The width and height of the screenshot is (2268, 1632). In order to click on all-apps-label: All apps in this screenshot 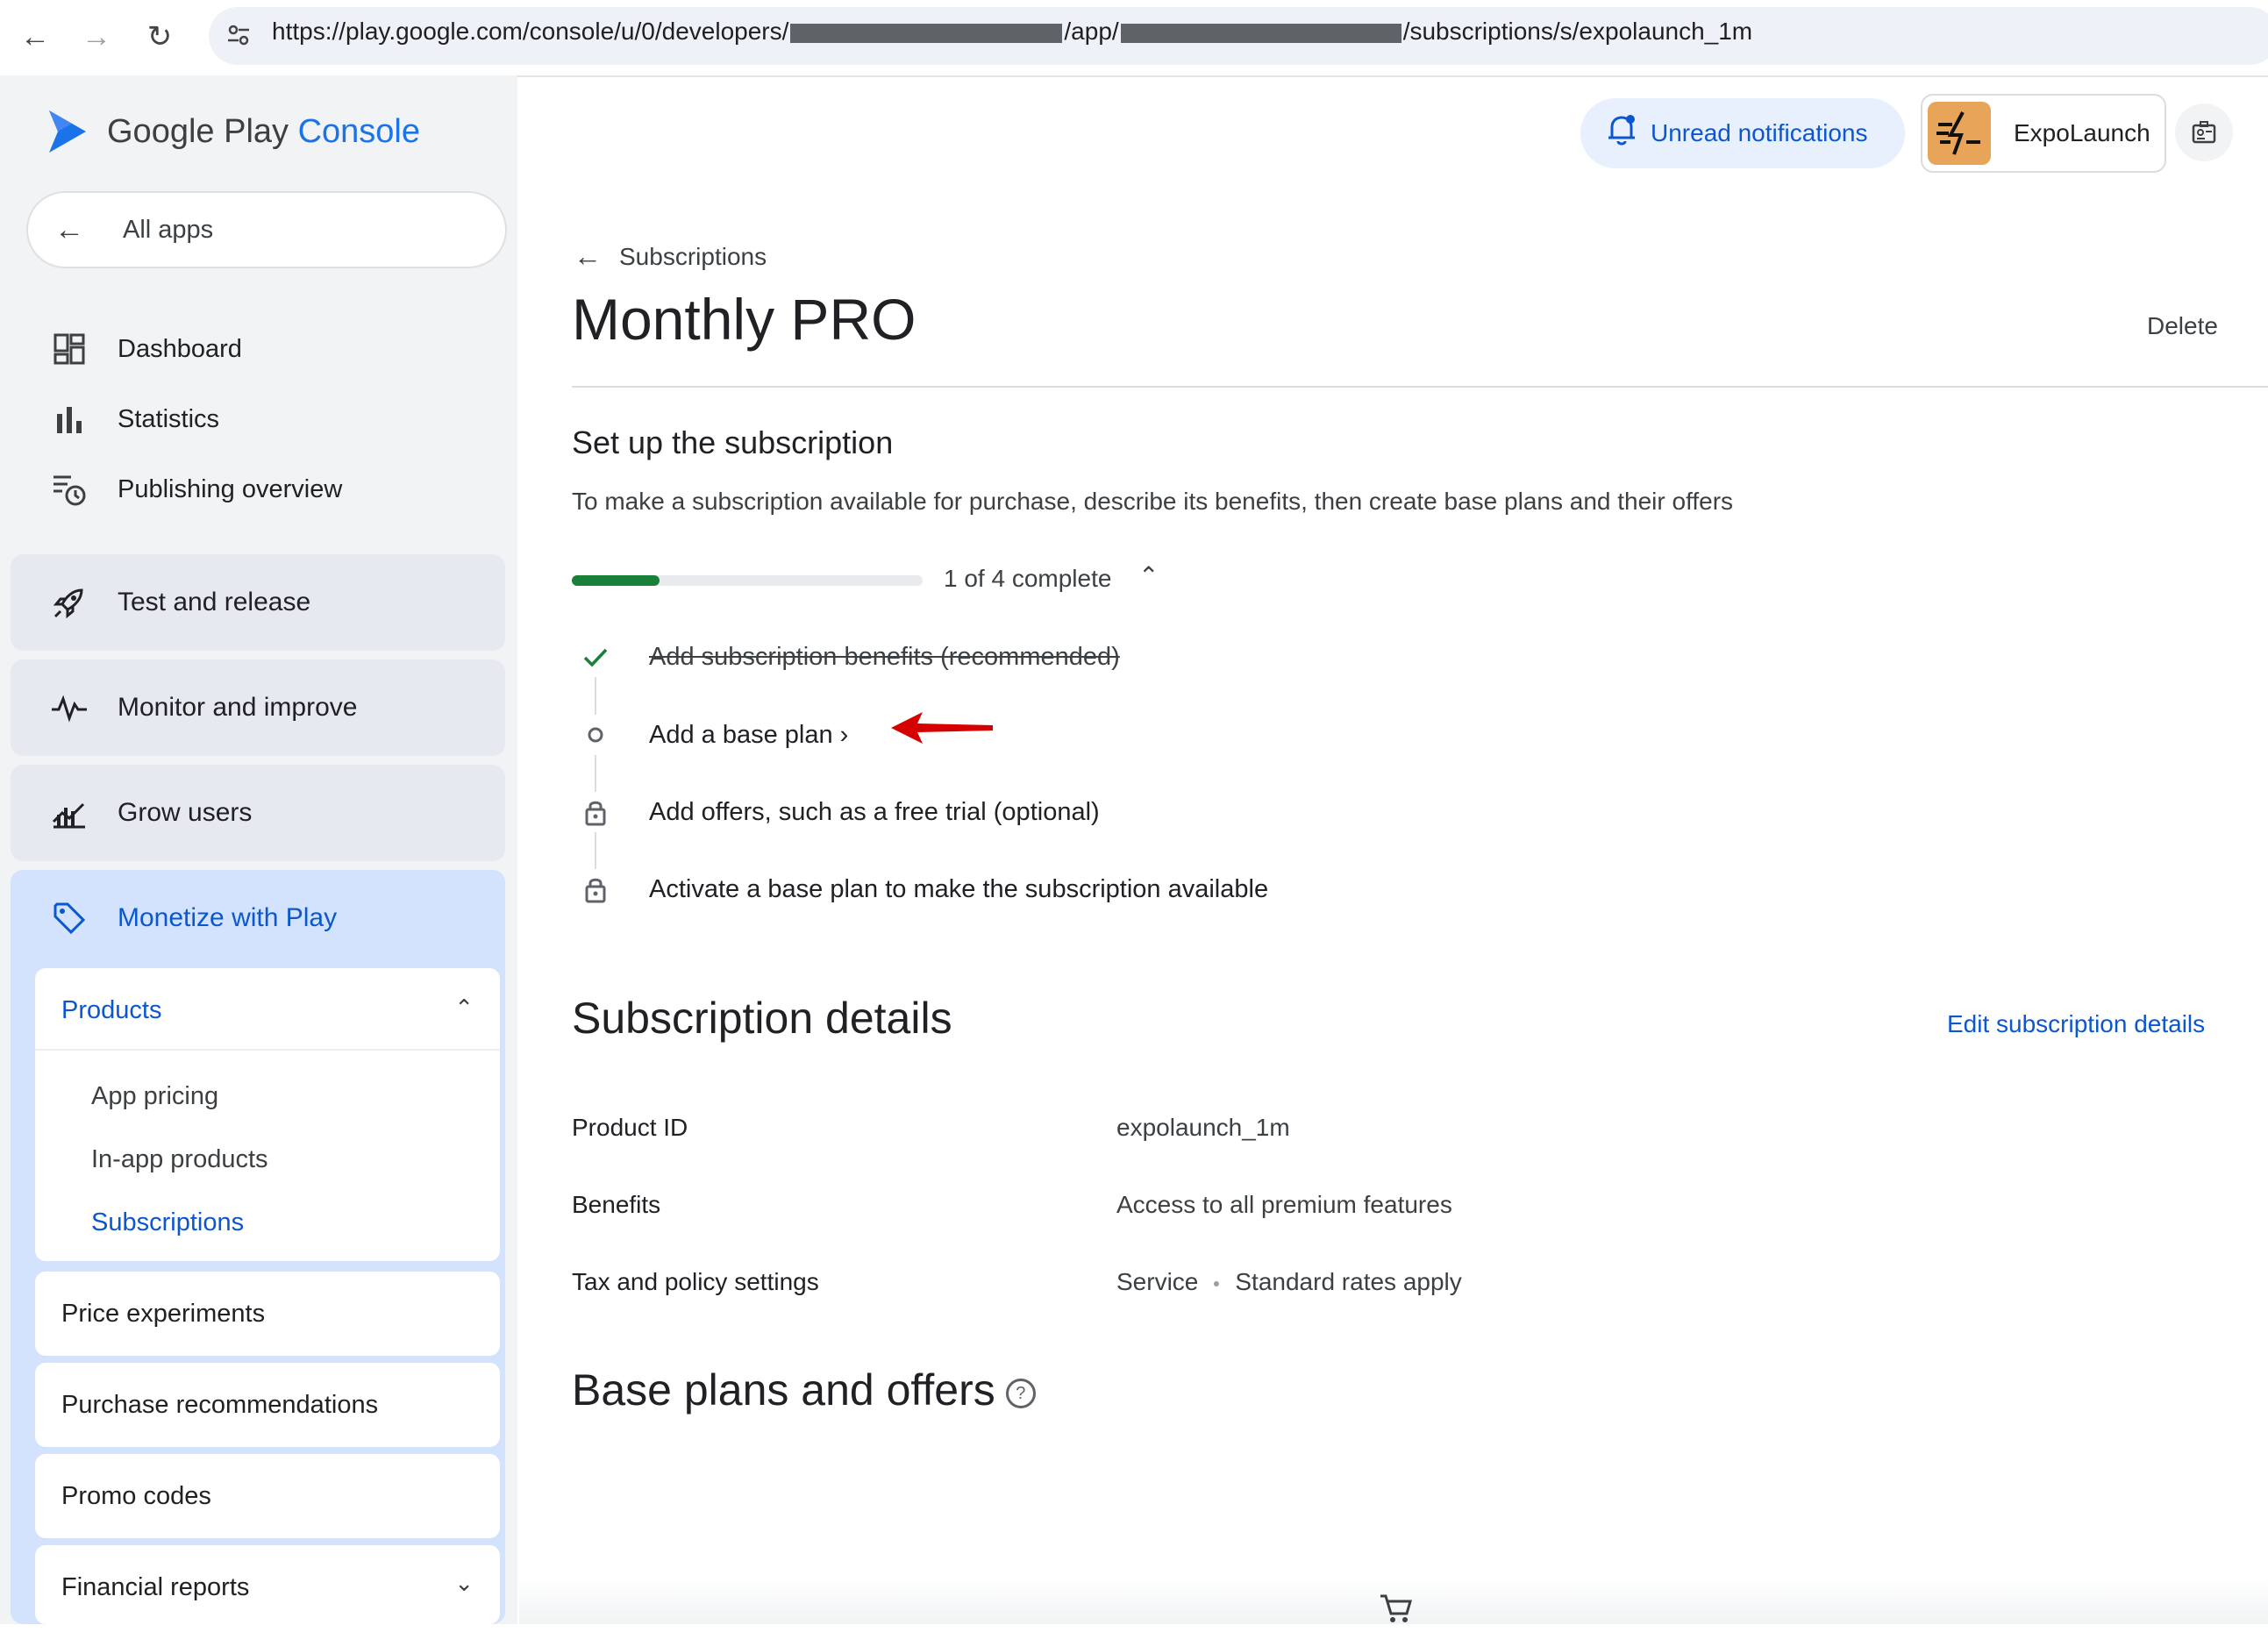, I will do `click(168, 229)`.